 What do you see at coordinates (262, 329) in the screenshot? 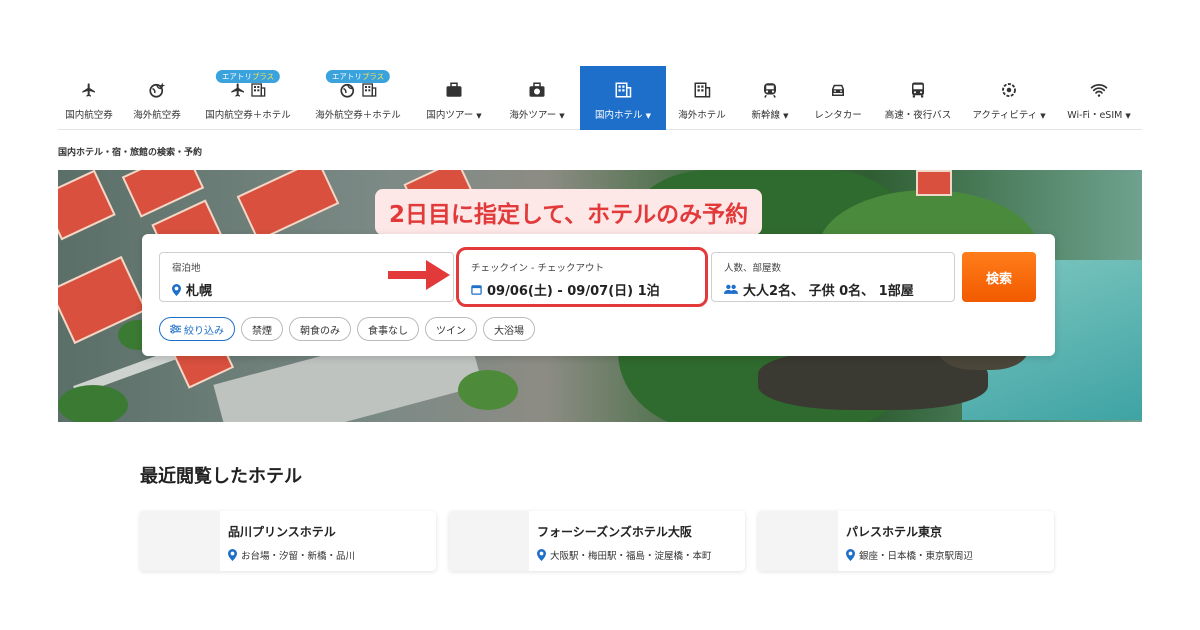
I see `filter-chip-non-smoking: 禁煙` at bounding box center [262, 329].